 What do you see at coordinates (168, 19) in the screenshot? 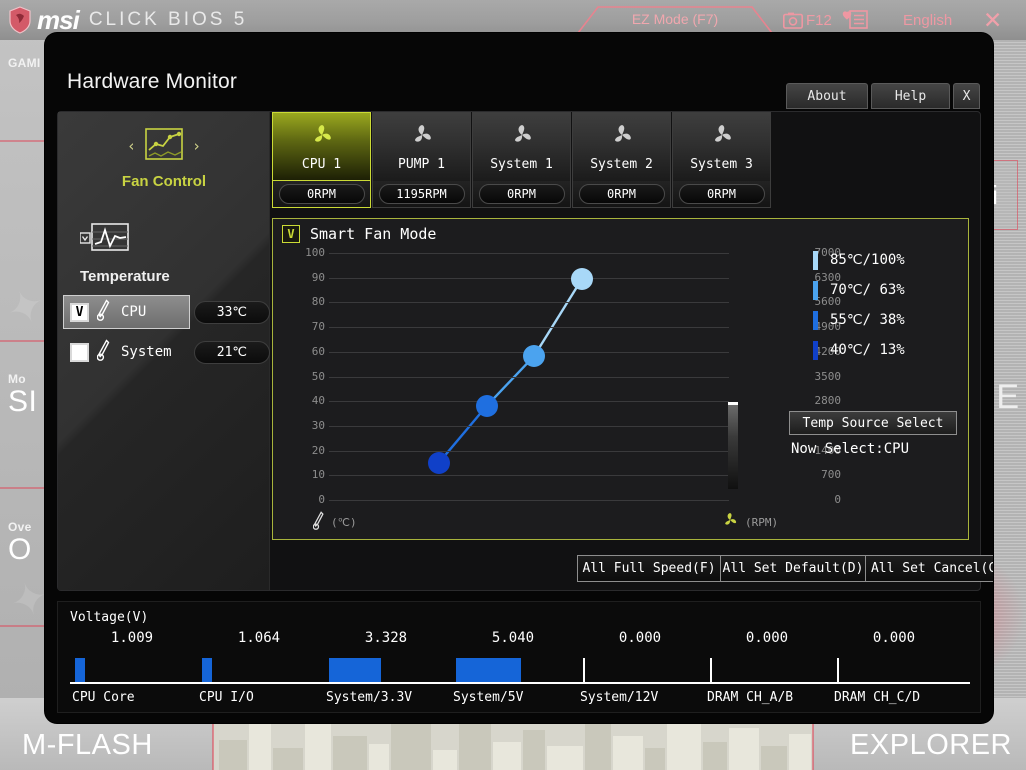
I see `product-name: CLICK BIOS 5` at bounding box center [168, 19].